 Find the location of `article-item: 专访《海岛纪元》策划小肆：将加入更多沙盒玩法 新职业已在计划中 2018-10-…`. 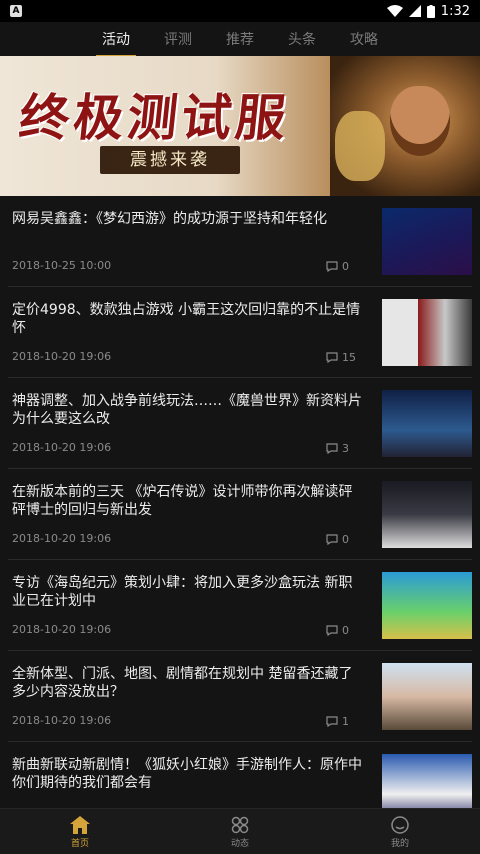

article-item: 专访《海岛纪元》策划小肆：将加入更多沙盒玩法 新职业已在计划中 2018-10-… is located at coordinates (240, 605).